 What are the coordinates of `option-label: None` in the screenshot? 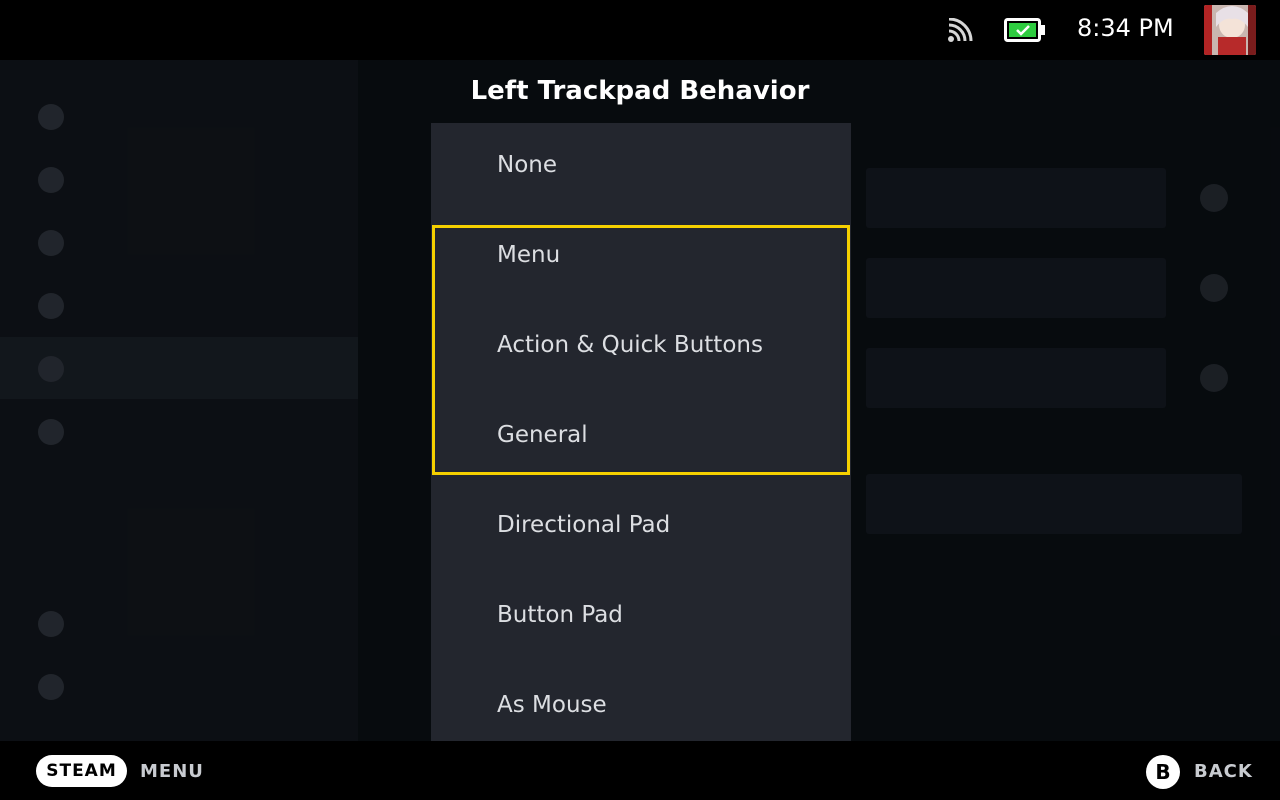 It's located at (527, 165).